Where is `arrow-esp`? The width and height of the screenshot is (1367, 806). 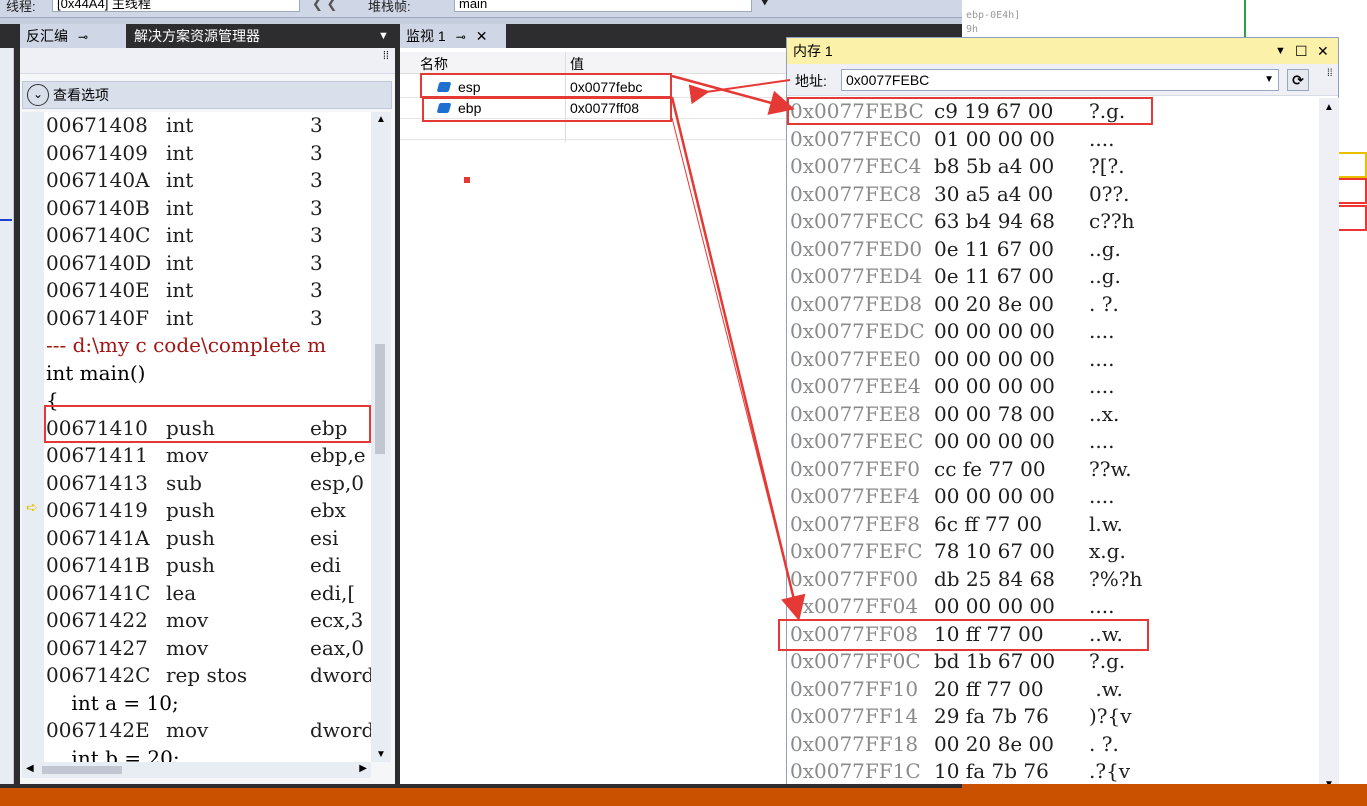
arrow-esp is located at coordinates (733, 94).